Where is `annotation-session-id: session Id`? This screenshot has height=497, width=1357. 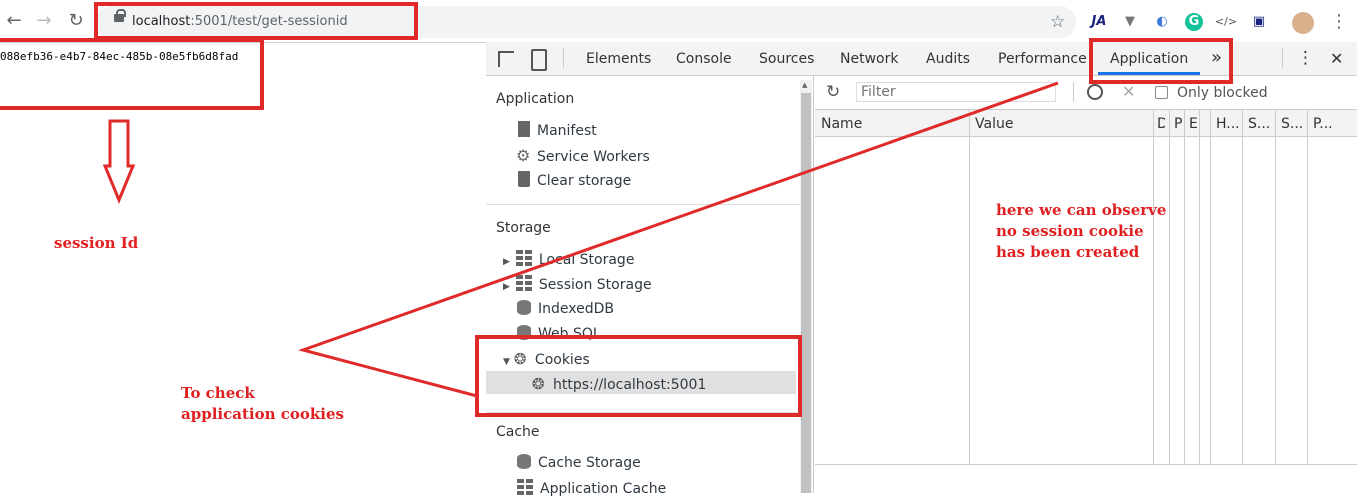
annotation-session-id: session Id is located at coordinates (96, 243).